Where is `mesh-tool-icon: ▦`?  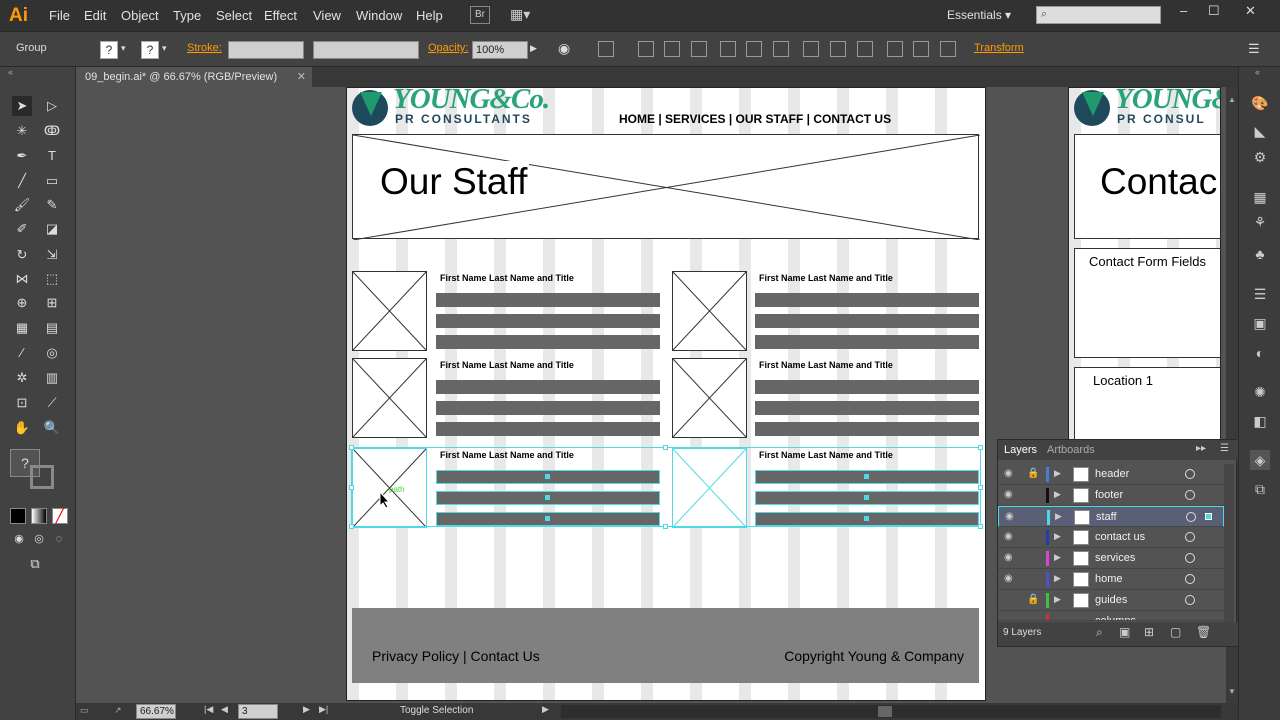
mesh-tool-icon: ▦ is located at coordinates (22, 328).